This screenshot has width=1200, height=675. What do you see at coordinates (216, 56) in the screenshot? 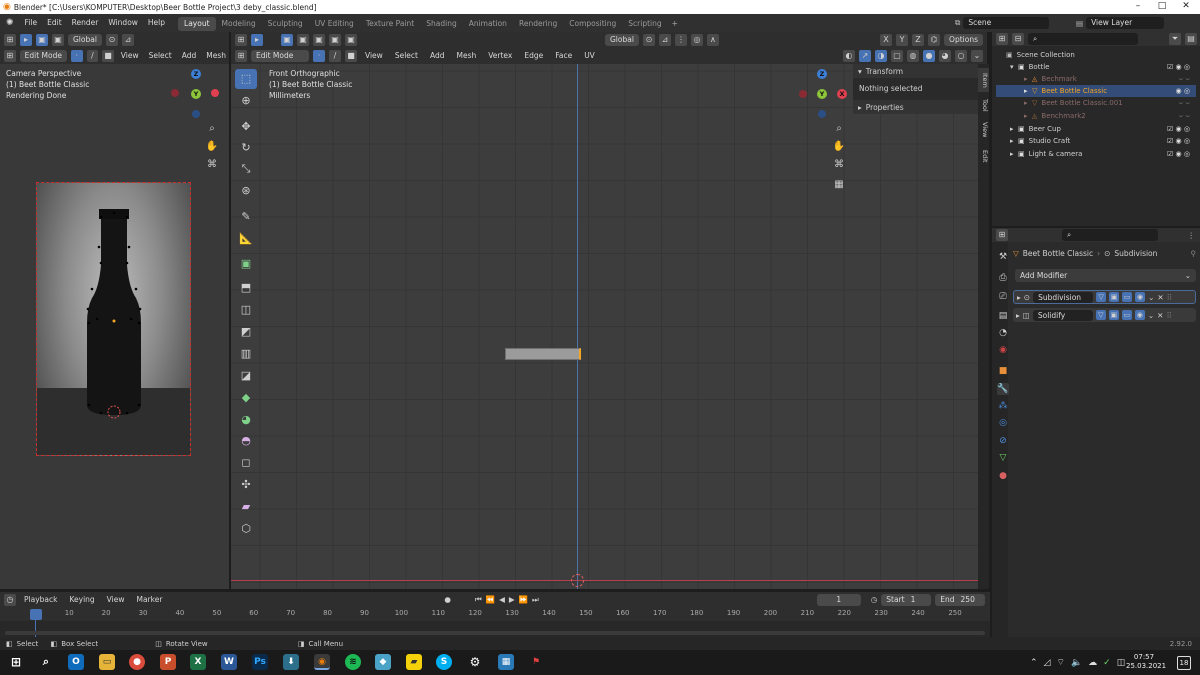
I see `left-menu-mesh: Mesh` at bounding box center [216, 56].